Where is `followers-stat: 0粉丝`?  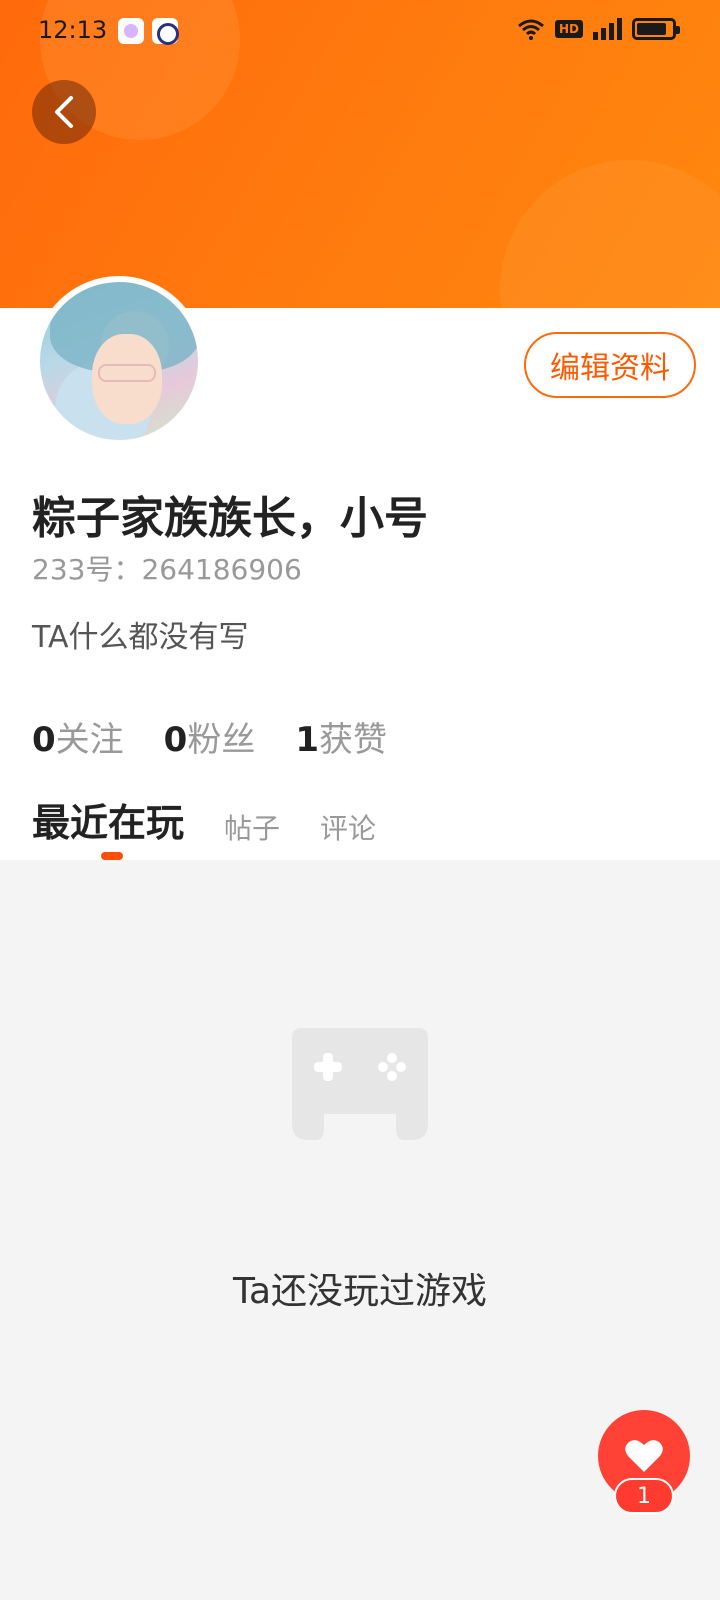
followers-stat: 0粉丝 is located at coordinates (210, 736).